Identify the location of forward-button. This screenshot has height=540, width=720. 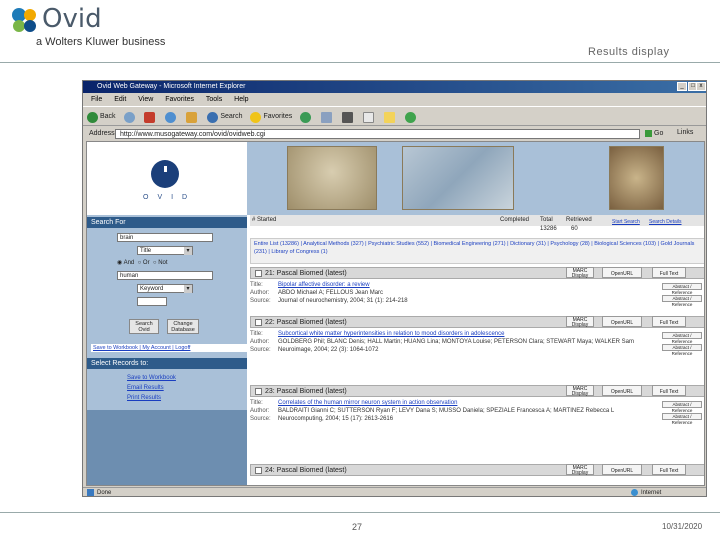
(130, 117).